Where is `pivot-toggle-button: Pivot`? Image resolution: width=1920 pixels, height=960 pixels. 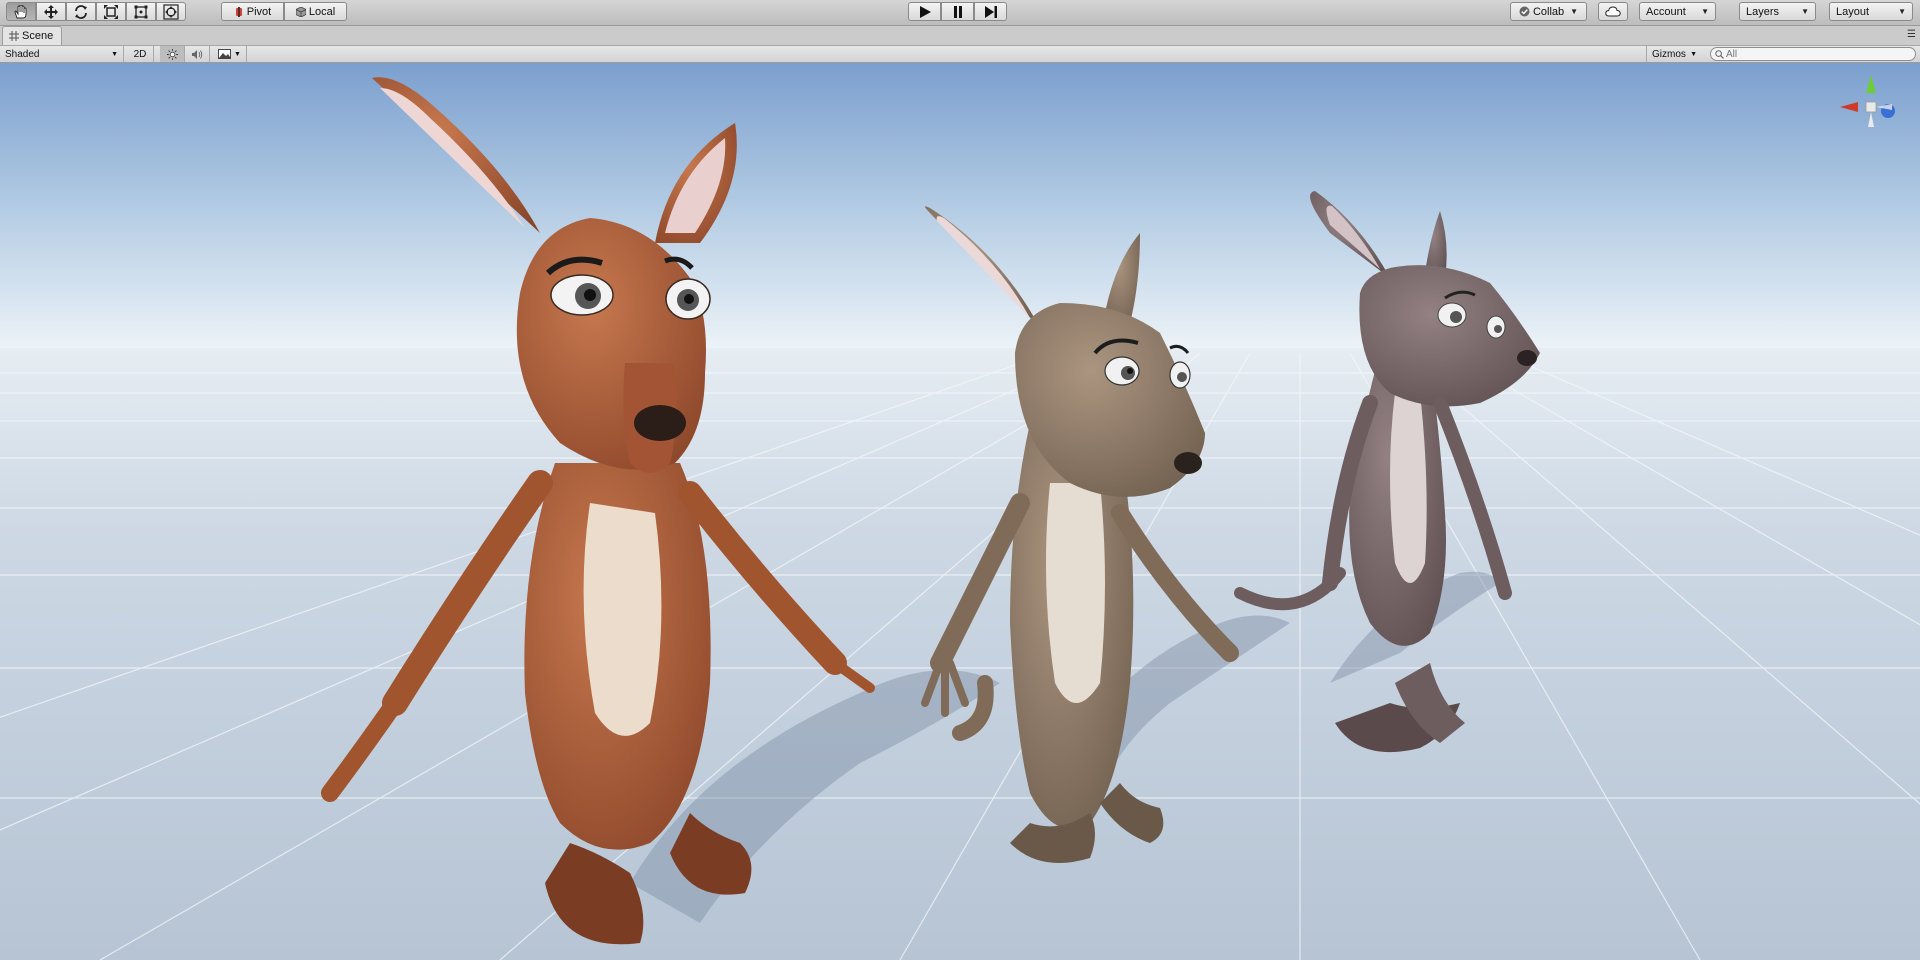
pivot-toggle-button: Pivot is located at coordinates (252, 11).